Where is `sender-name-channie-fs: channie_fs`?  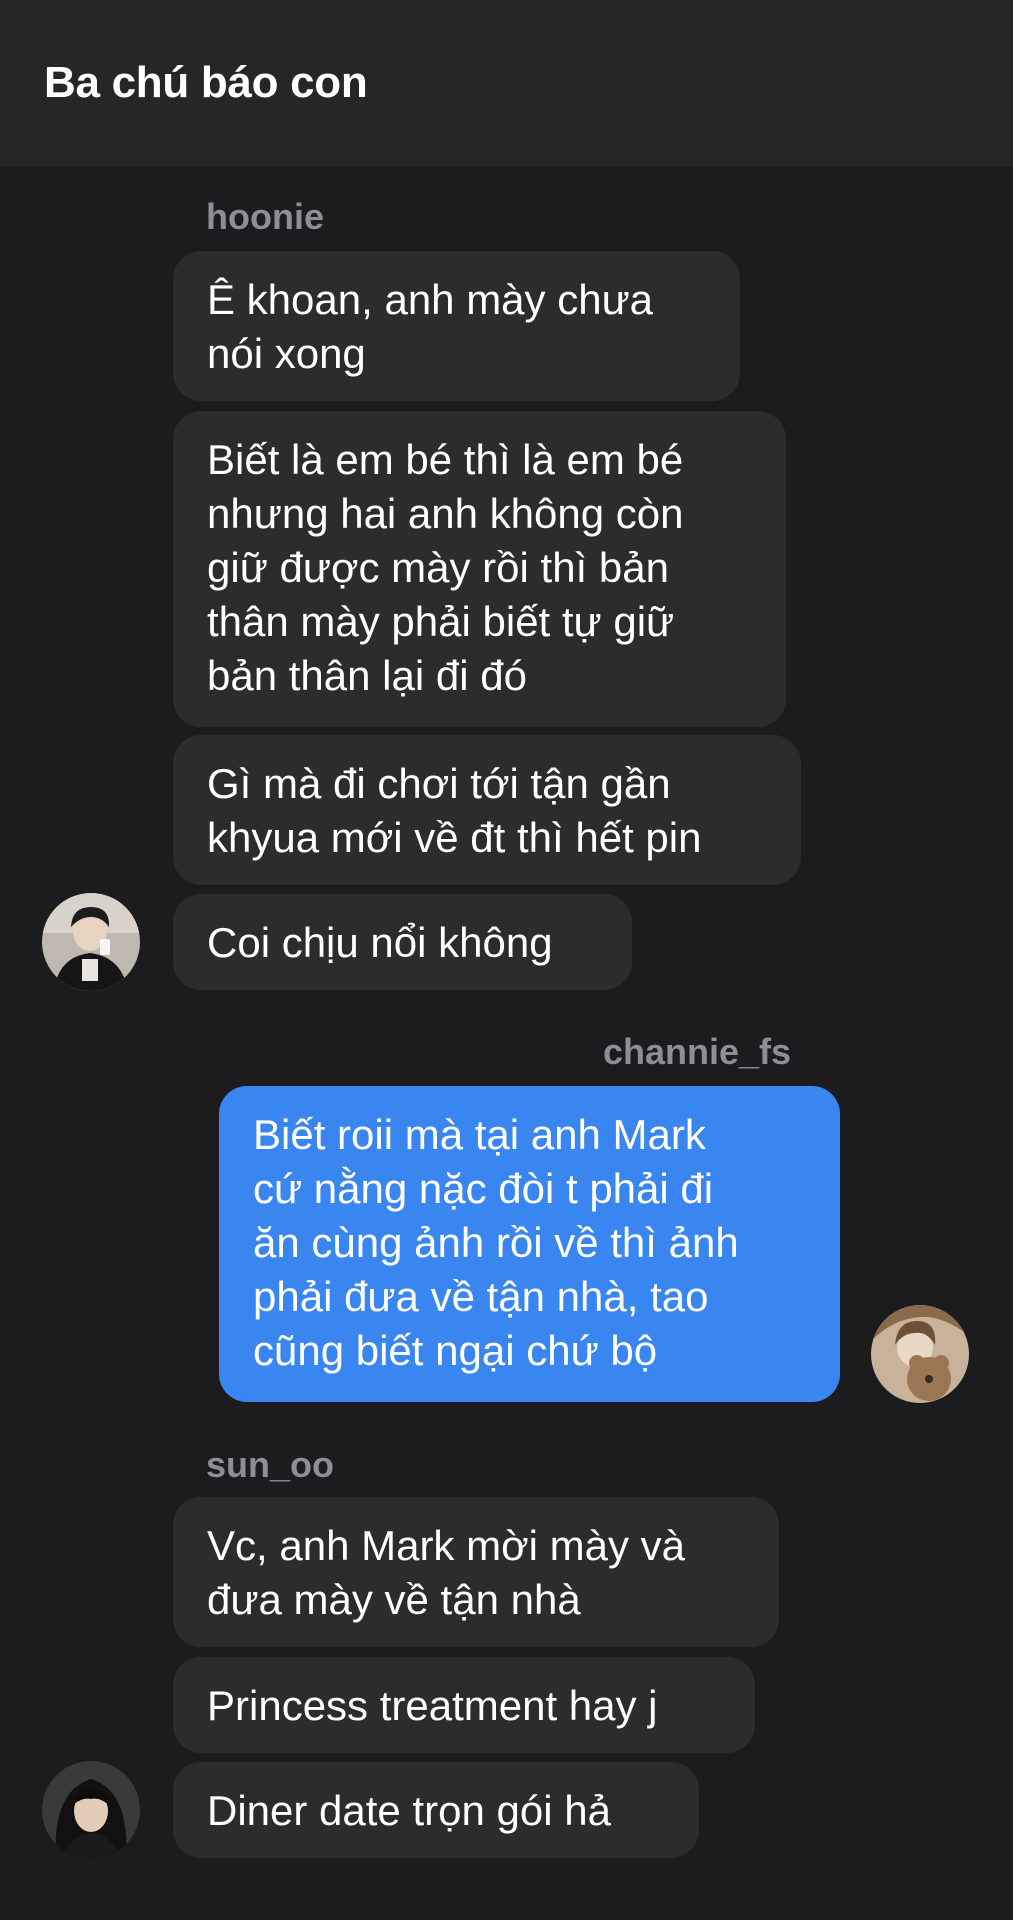 sender-name-channie-fs: channie_fs is located at coordinates (697, 1051).